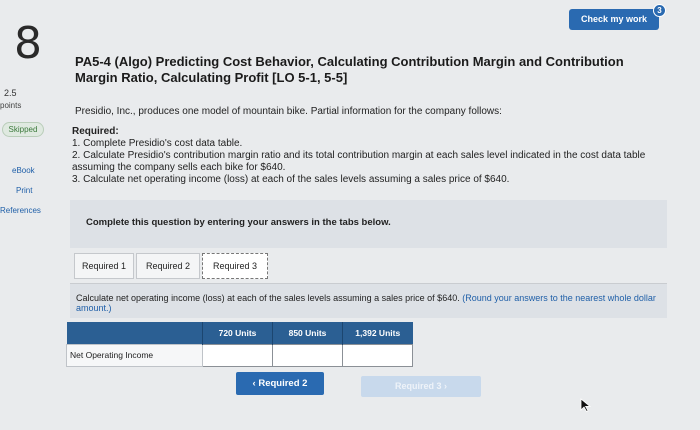 This screenshot has height=430, width=700. What do you see at coordinates (659, 10) in the screenshot?
I see `attempts-badge: 3` at bounding box center [659, 10].